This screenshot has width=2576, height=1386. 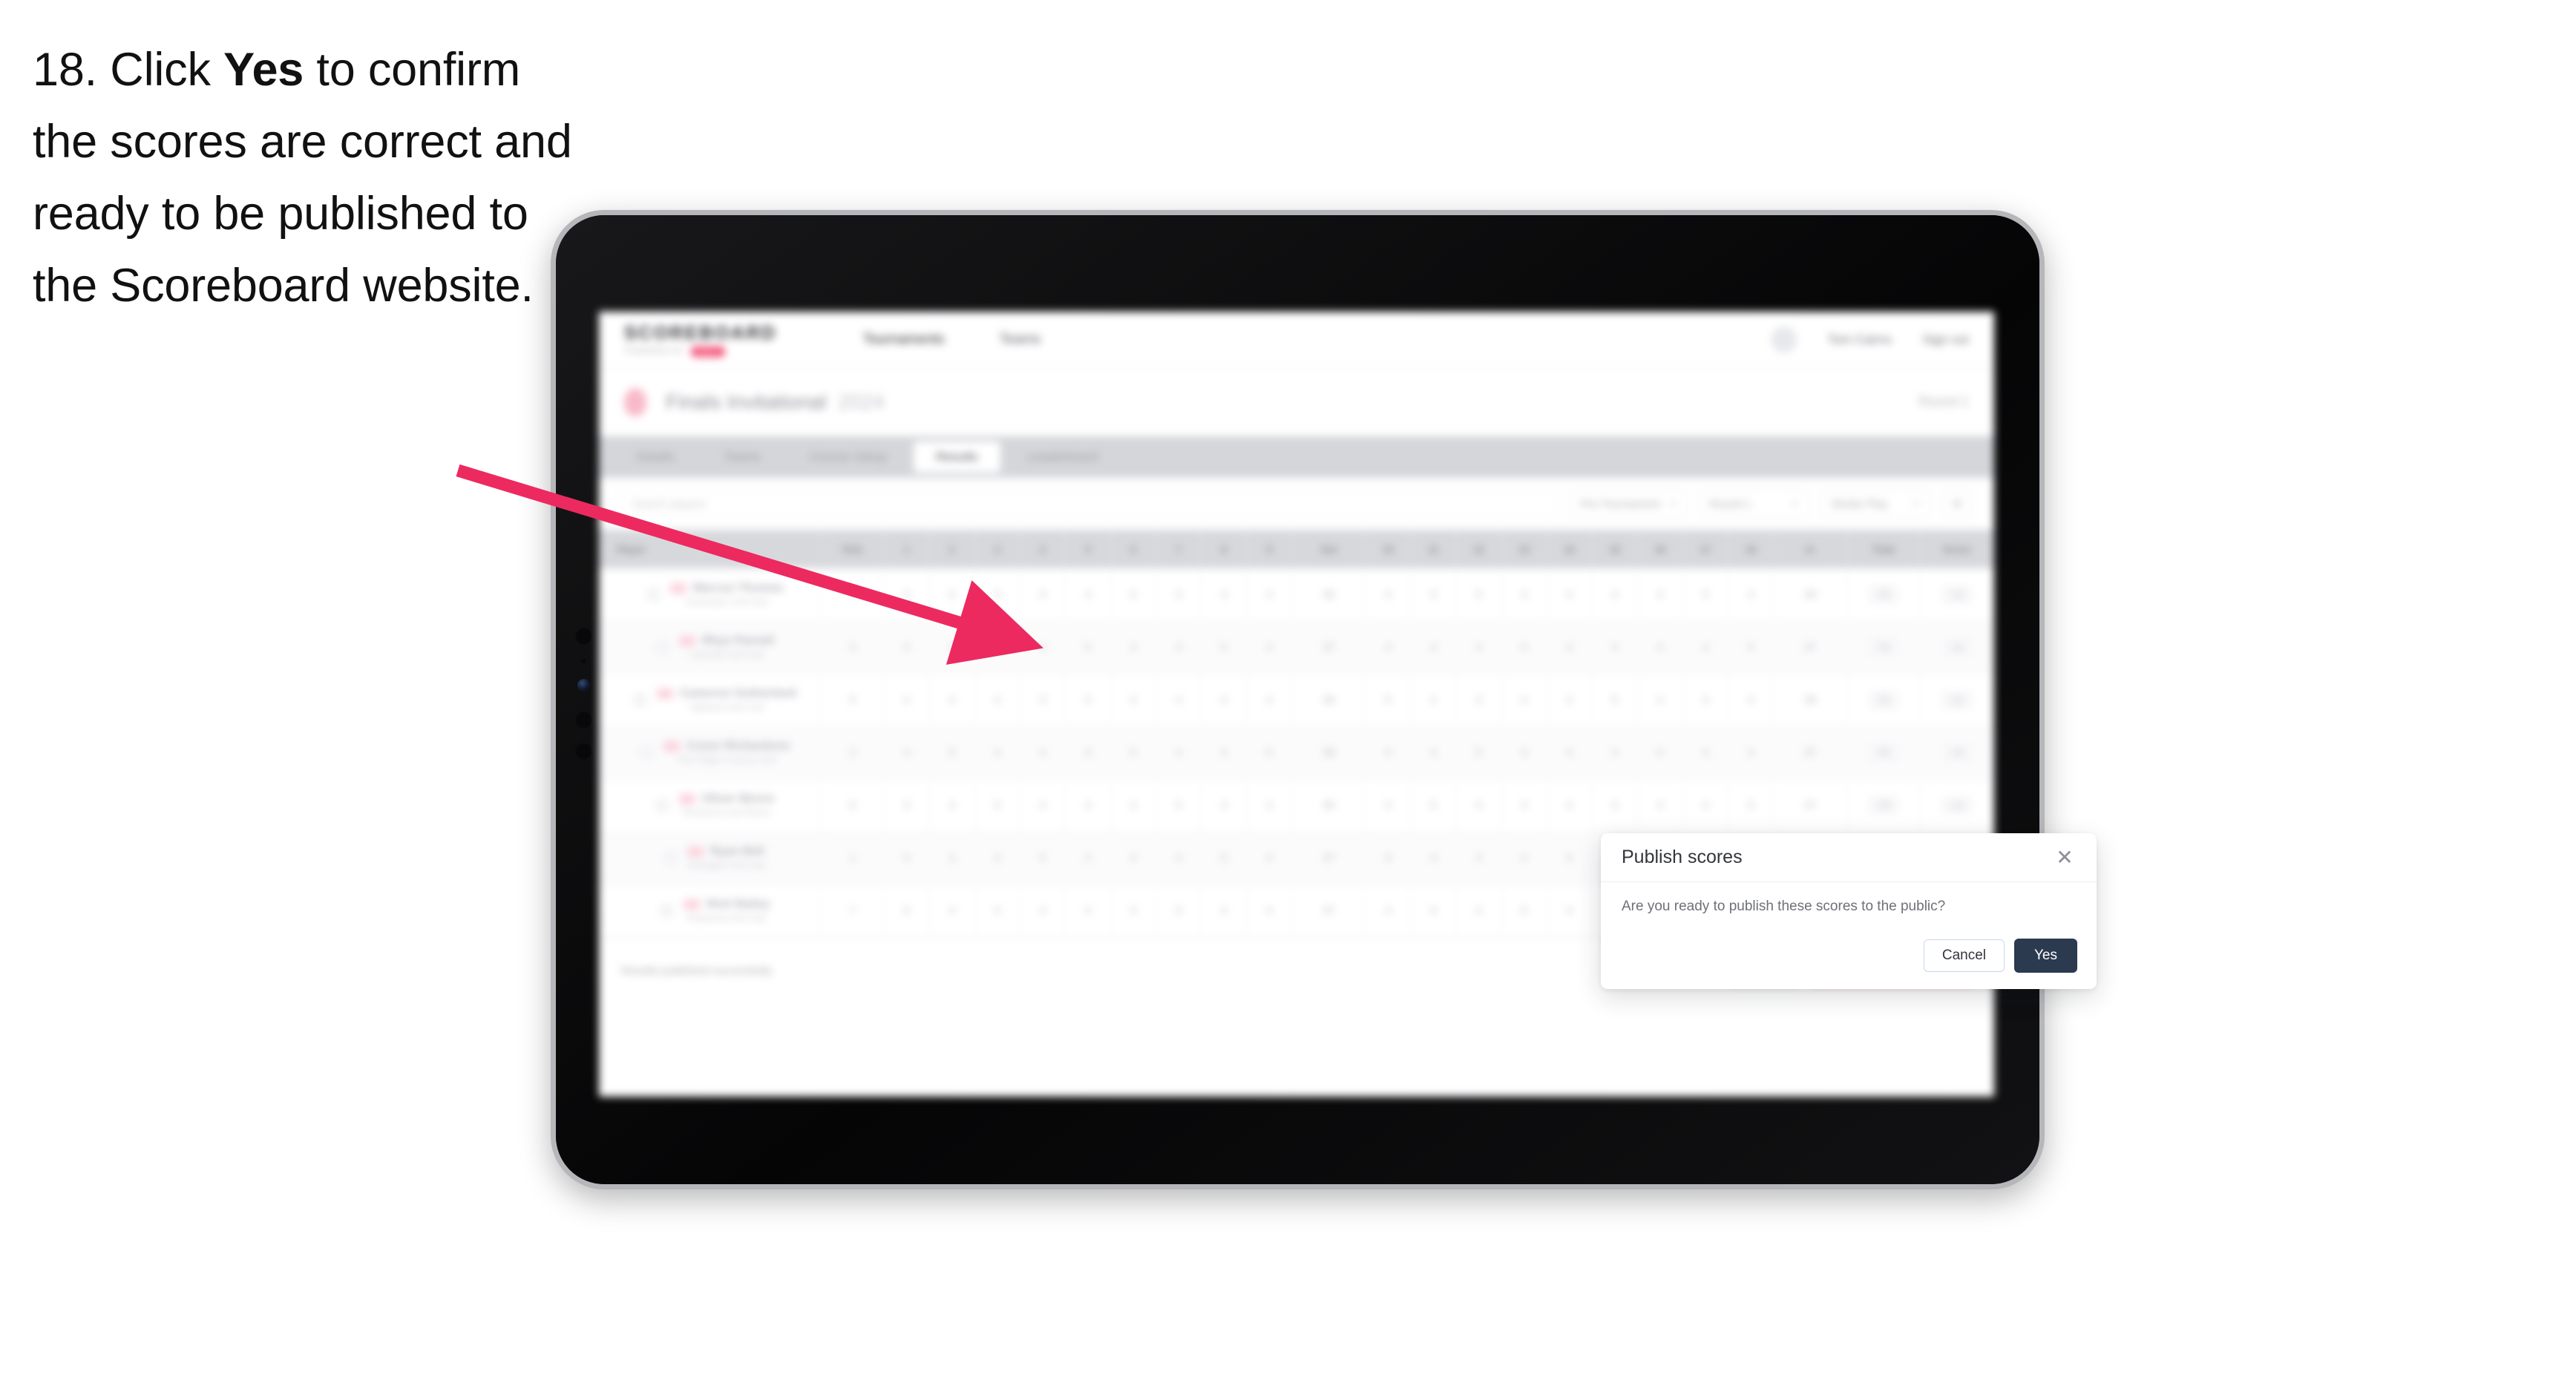 I want to click on hole-cell-1: 3, so click(x=907, y=805).